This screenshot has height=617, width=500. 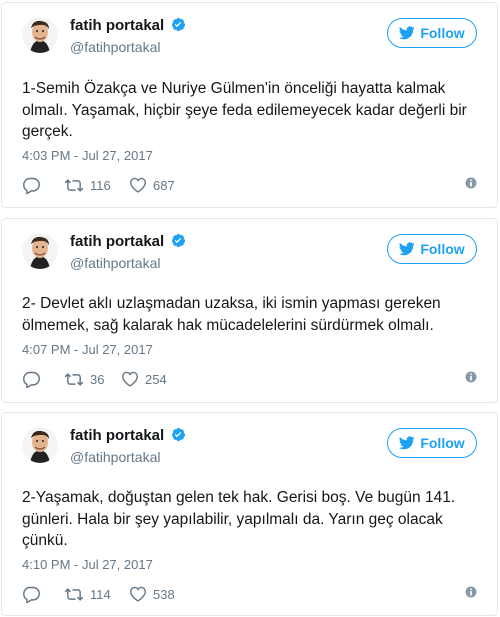 What do you see at coordinates (164, 185) in the screenshot?
I see `like-count: 687` at bounding box center [164, 185].